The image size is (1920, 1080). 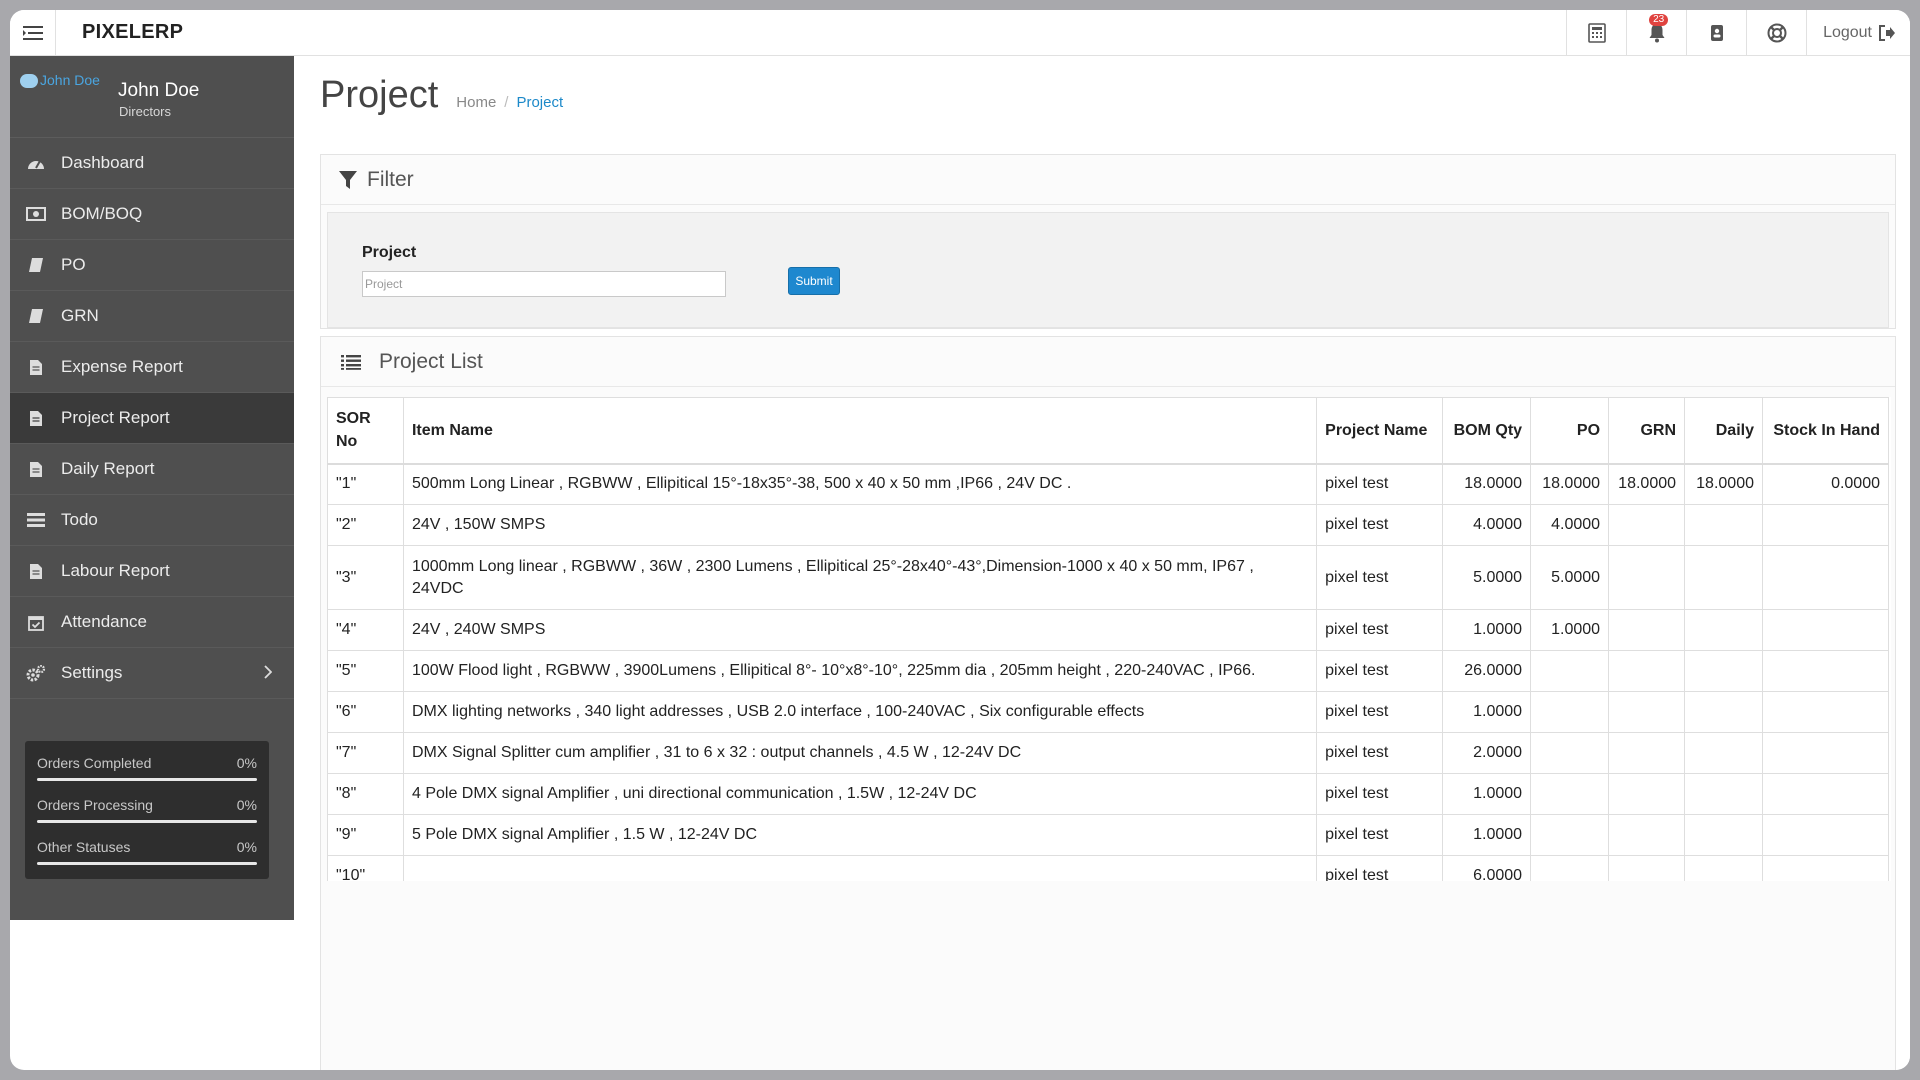 What do you see at coordinates (36, 672) in the screenshot?
I see `cogs-icon` at bounding box center [36, 672].